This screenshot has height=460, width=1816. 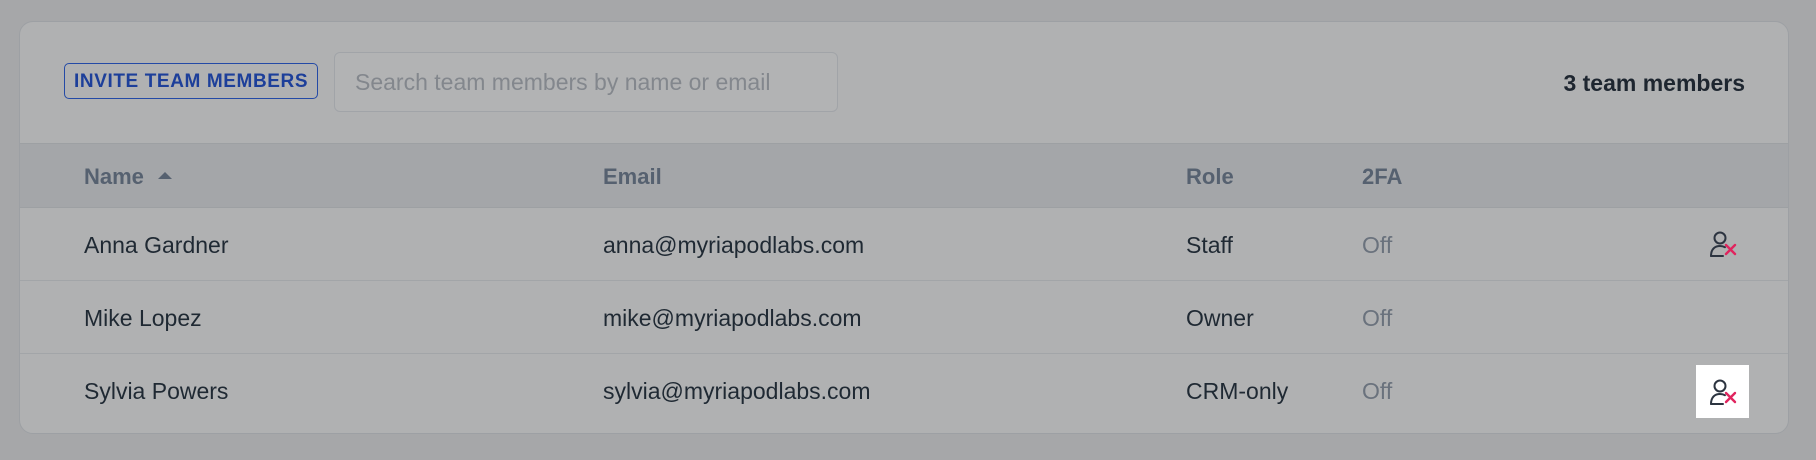 I want to click on member-email: mike@myriapodlabs.com, so click(x=732, y=318).